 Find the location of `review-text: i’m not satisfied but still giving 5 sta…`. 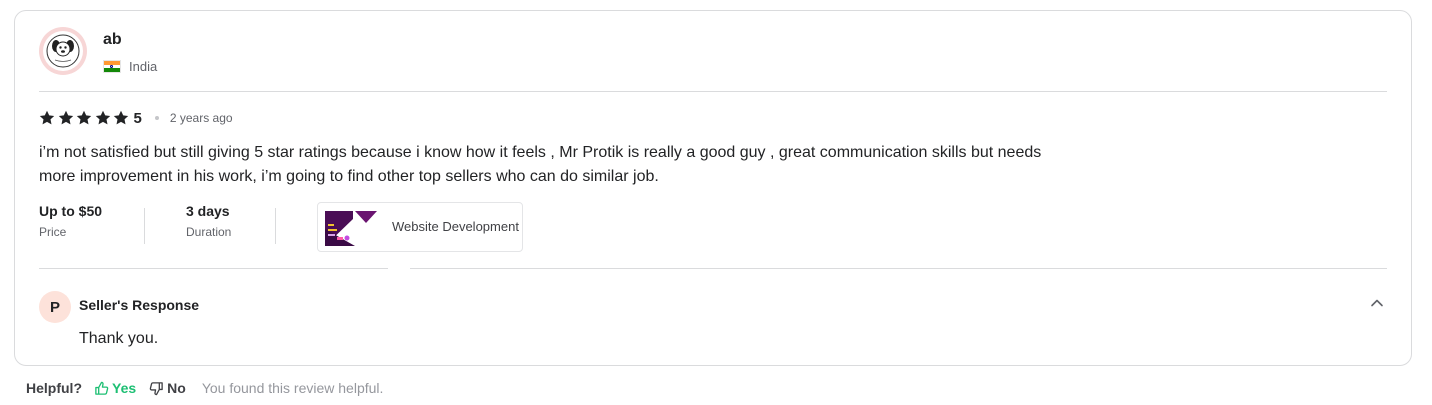

review-text: i’m not satisfied but still giving 5 sta… is located at coordinates (594, 165).